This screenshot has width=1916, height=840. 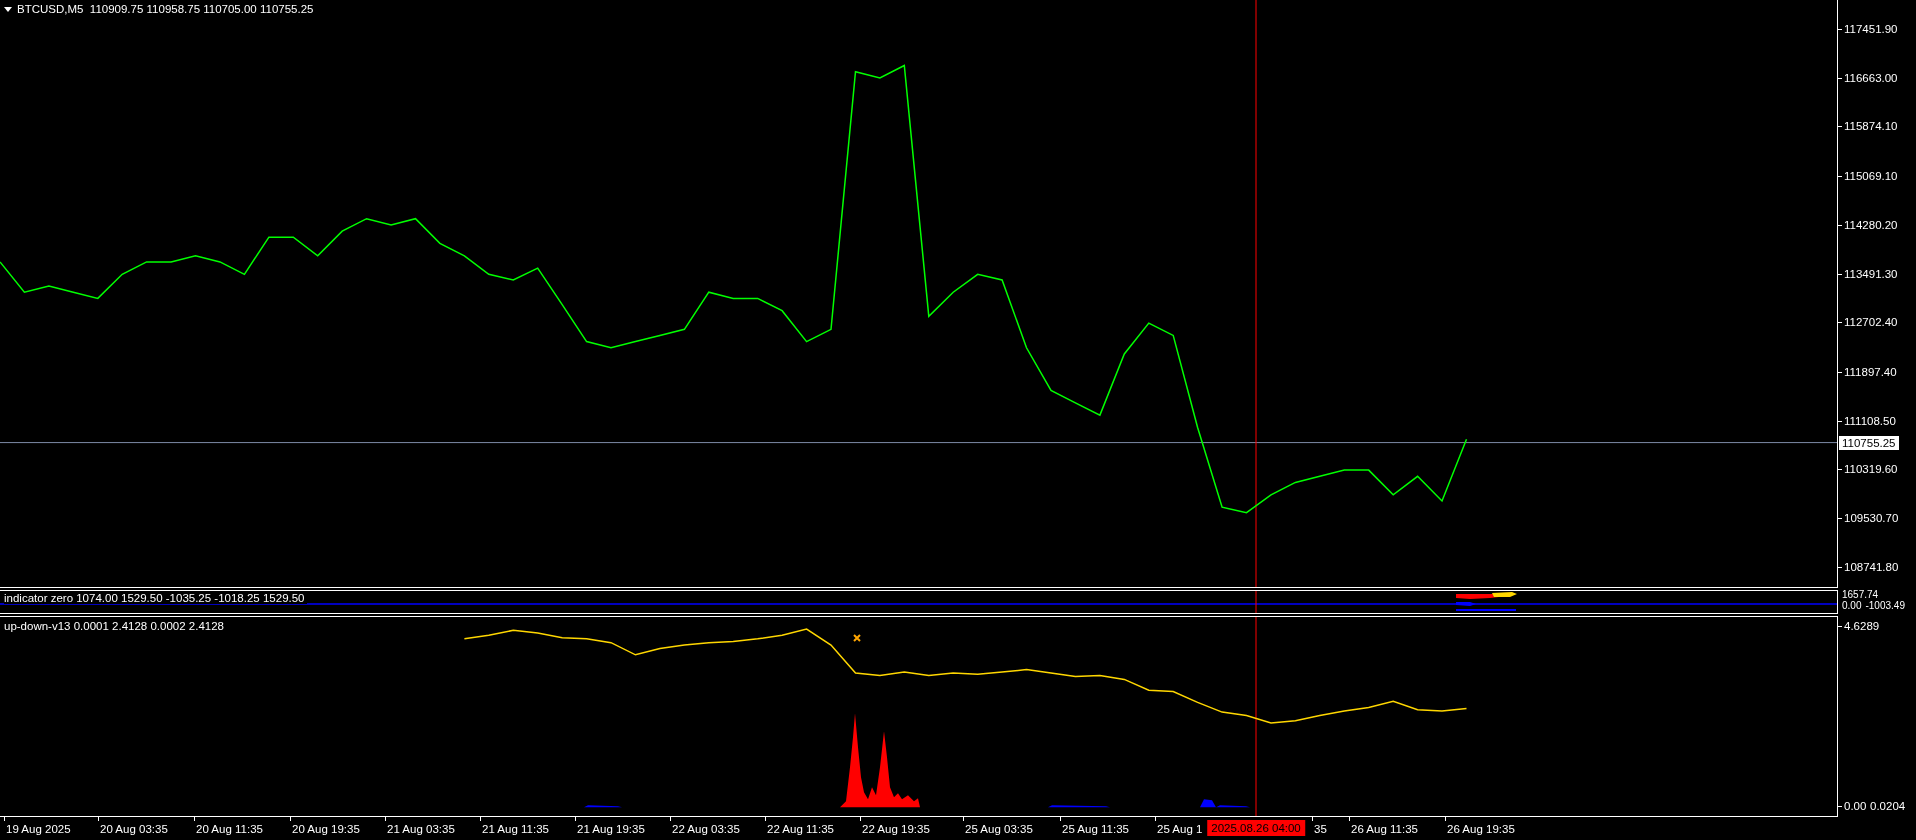 What do you see at coordinates (1871, 469) in the screenshot?
I see `axis-label: 110319.60` at bounding box center [1871, 469].